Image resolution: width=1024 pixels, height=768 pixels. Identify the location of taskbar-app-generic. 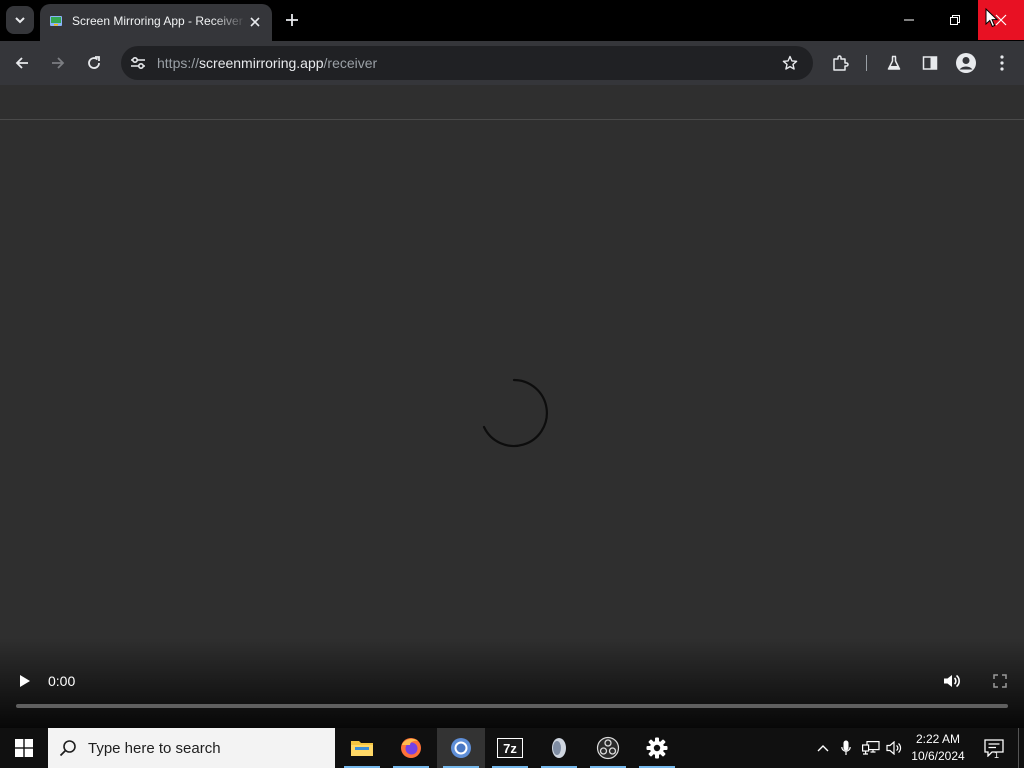
(559, 748).